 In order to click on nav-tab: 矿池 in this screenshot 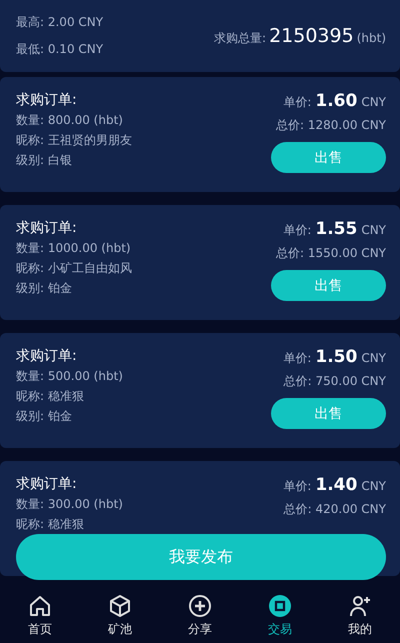, I will do `click(120, 616)`.